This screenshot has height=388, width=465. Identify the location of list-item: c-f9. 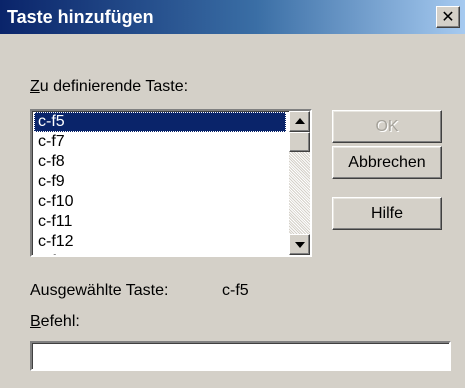
(160, 182).